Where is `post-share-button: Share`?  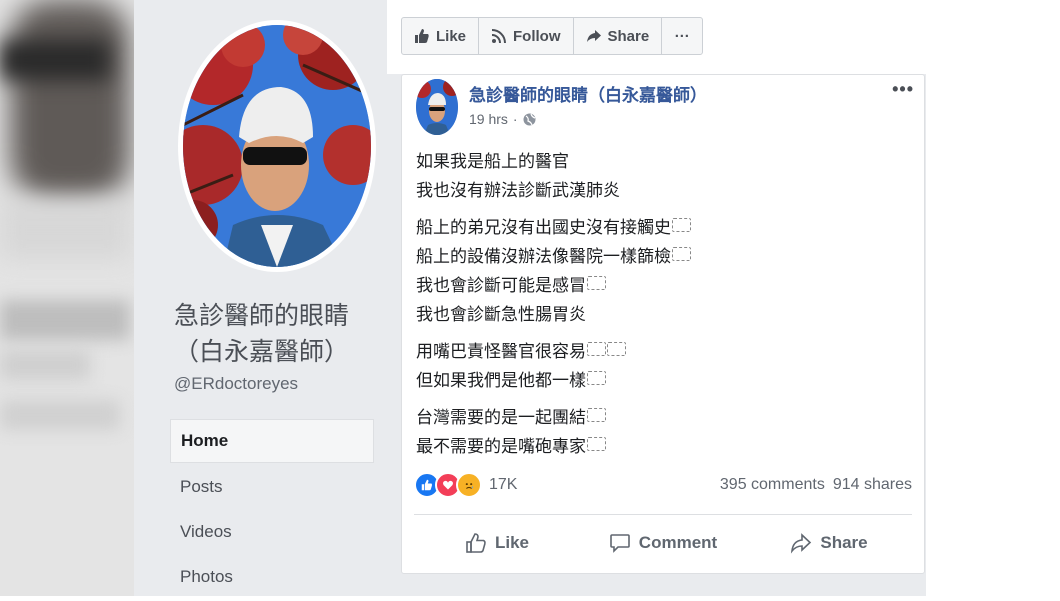 post-share-button: Share is located at coordinates (829, 543).